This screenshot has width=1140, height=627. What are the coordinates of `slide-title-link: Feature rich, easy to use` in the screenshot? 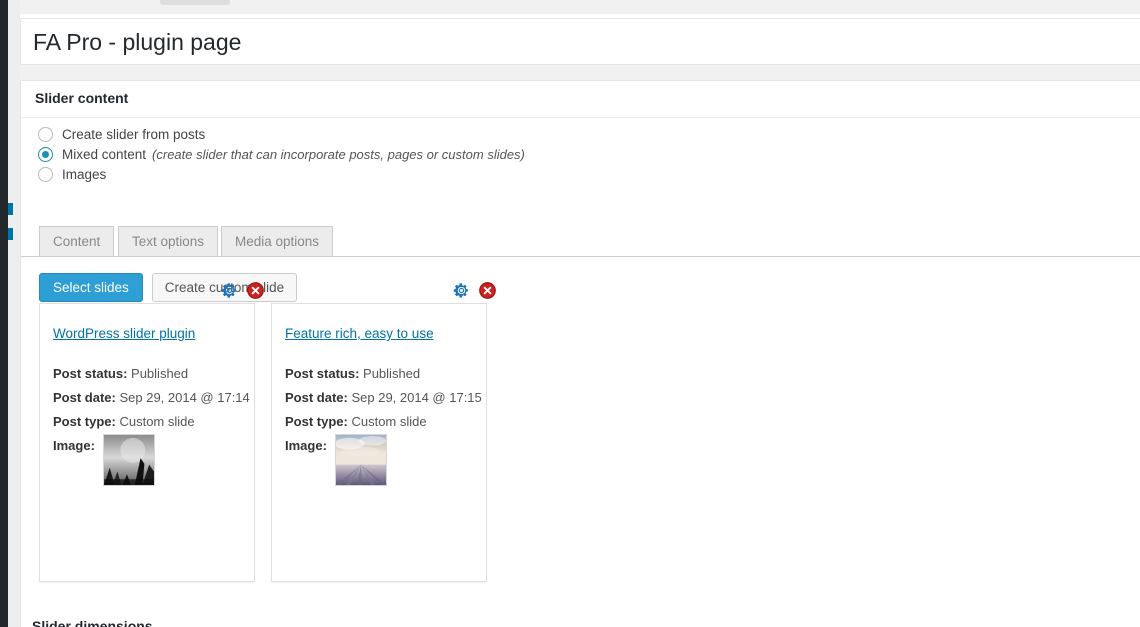 It's located at (359, 333).